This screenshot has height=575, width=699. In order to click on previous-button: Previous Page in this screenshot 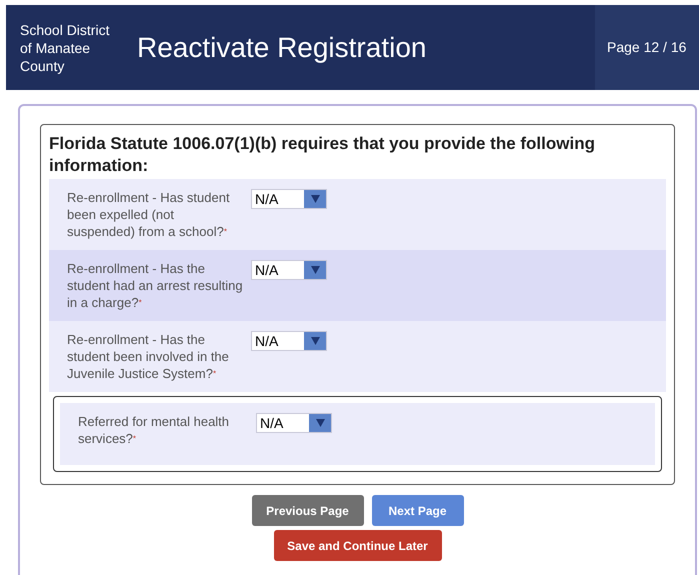, I will do `click(308, 510)`.